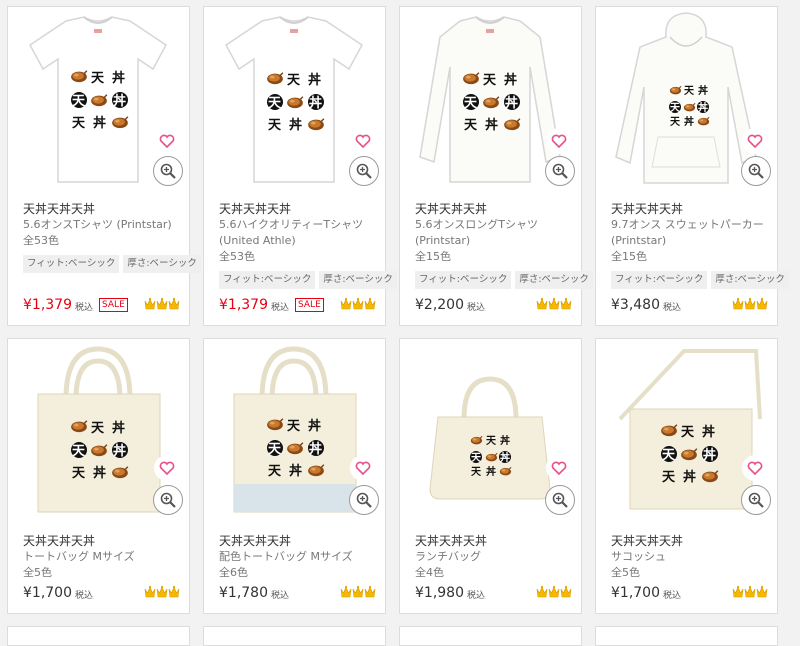  I want to click on product-type: 配色トートバッグ Mサイズ, so click(286, 556).